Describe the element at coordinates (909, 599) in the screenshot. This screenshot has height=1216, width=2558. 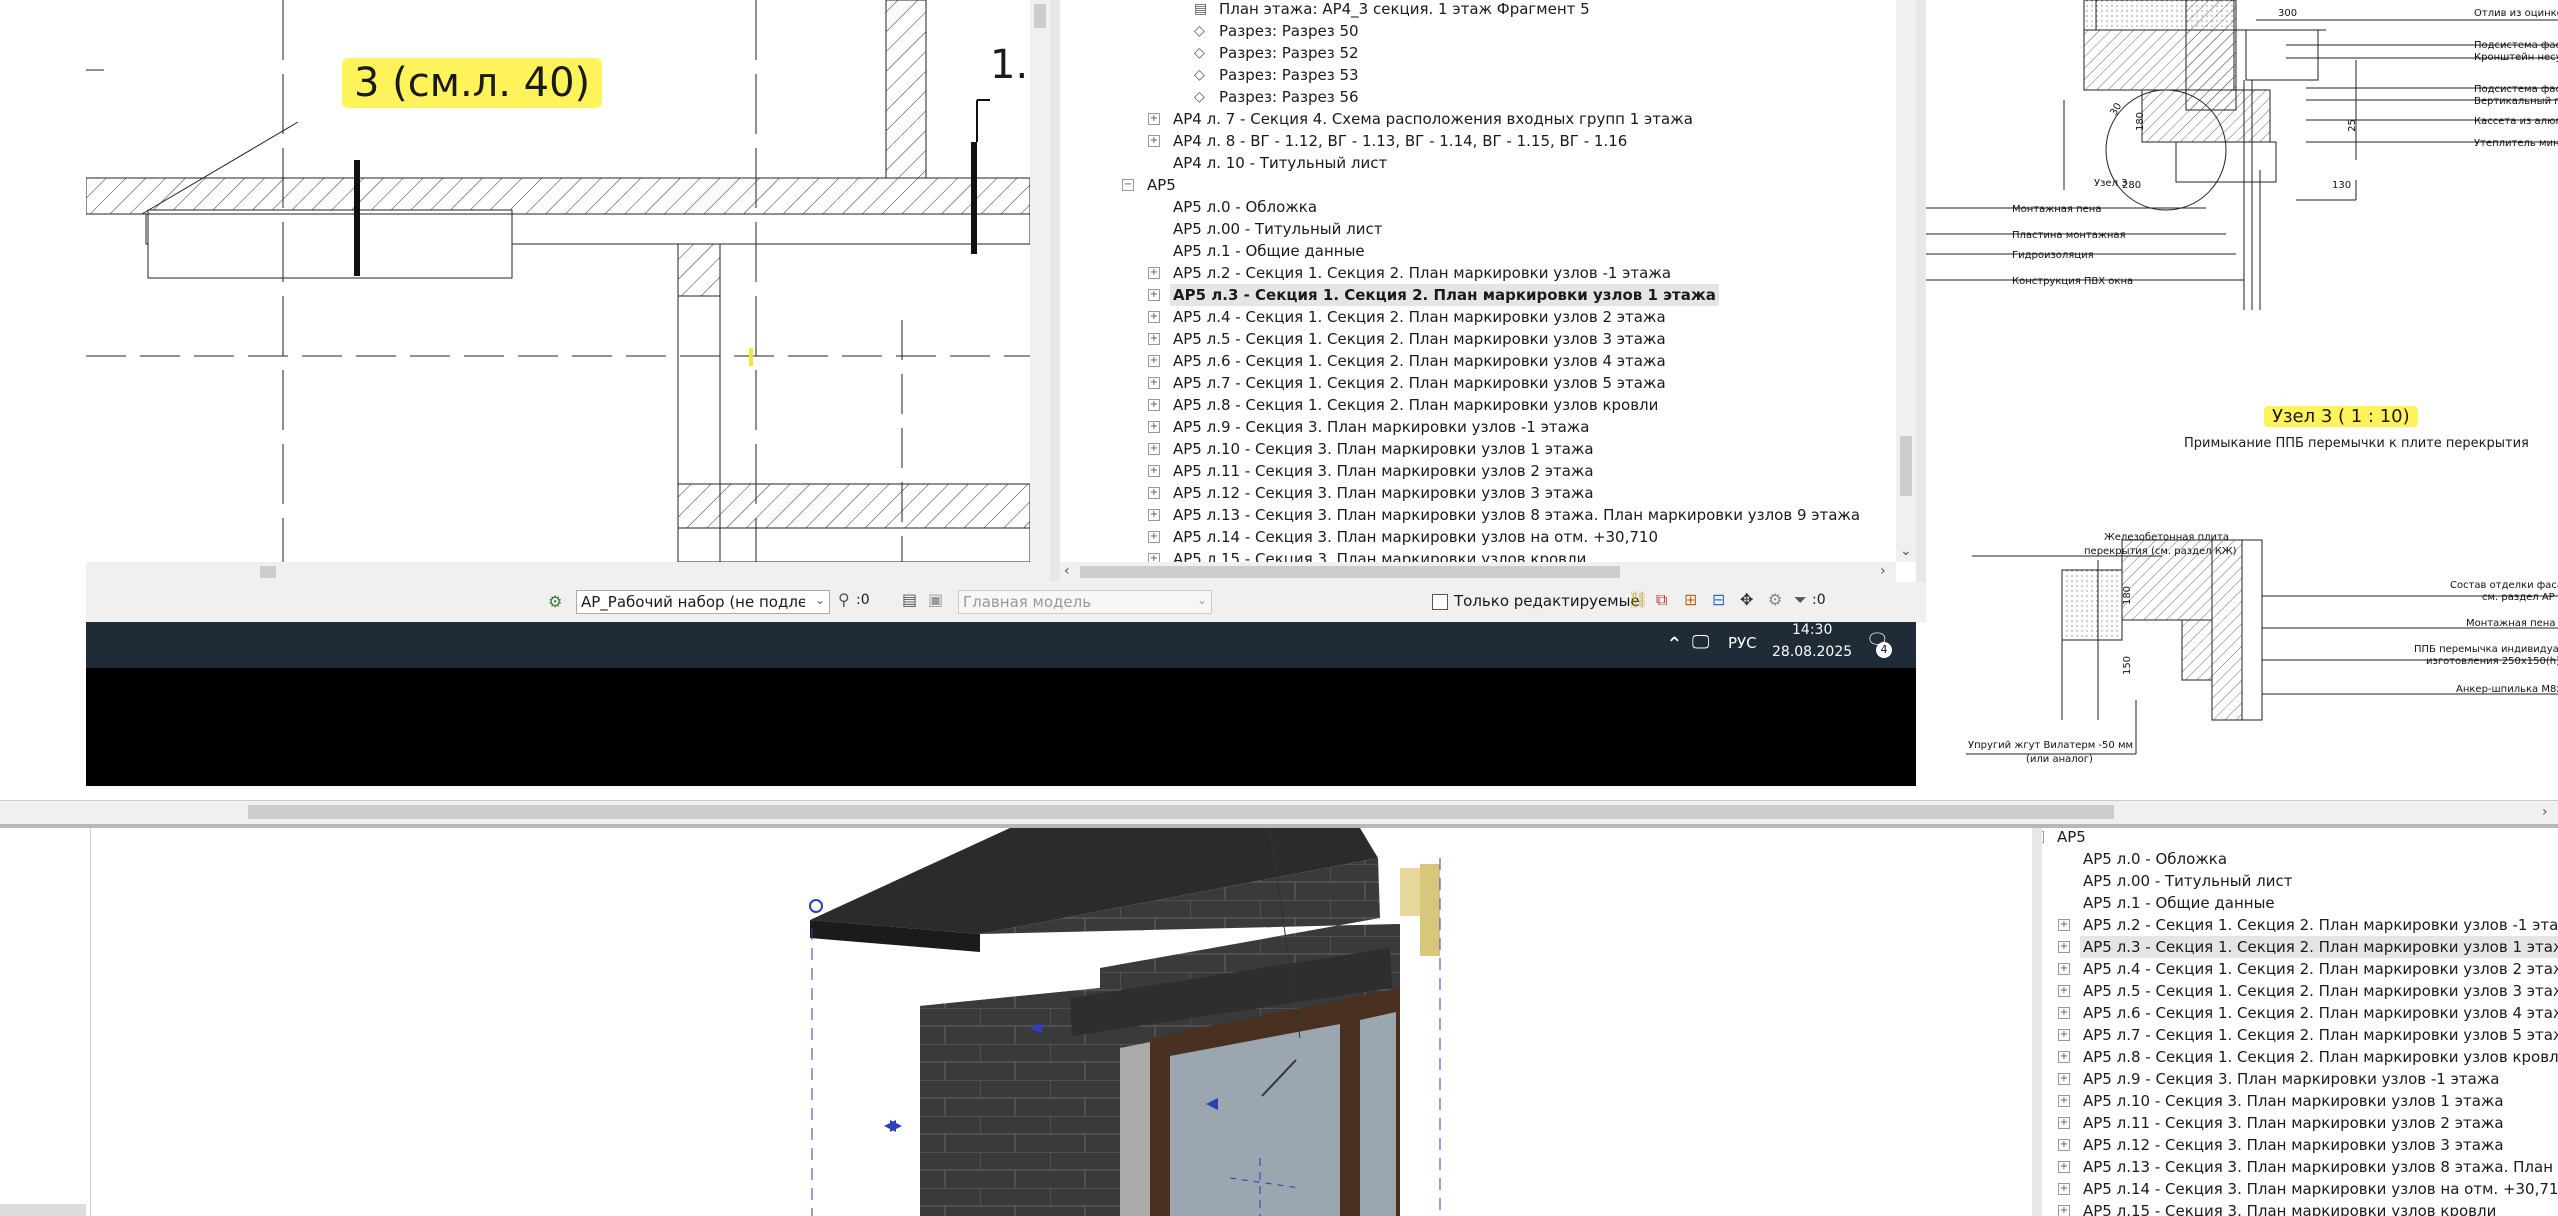
I see `design-options-icon: ▤` at that location.